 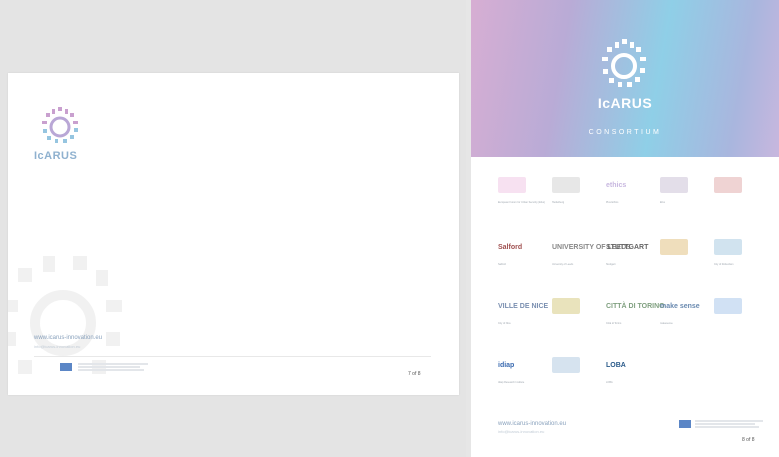 I want to click on partner-logo: idiap Idiap Research Institute, so click(x=522, y=370).